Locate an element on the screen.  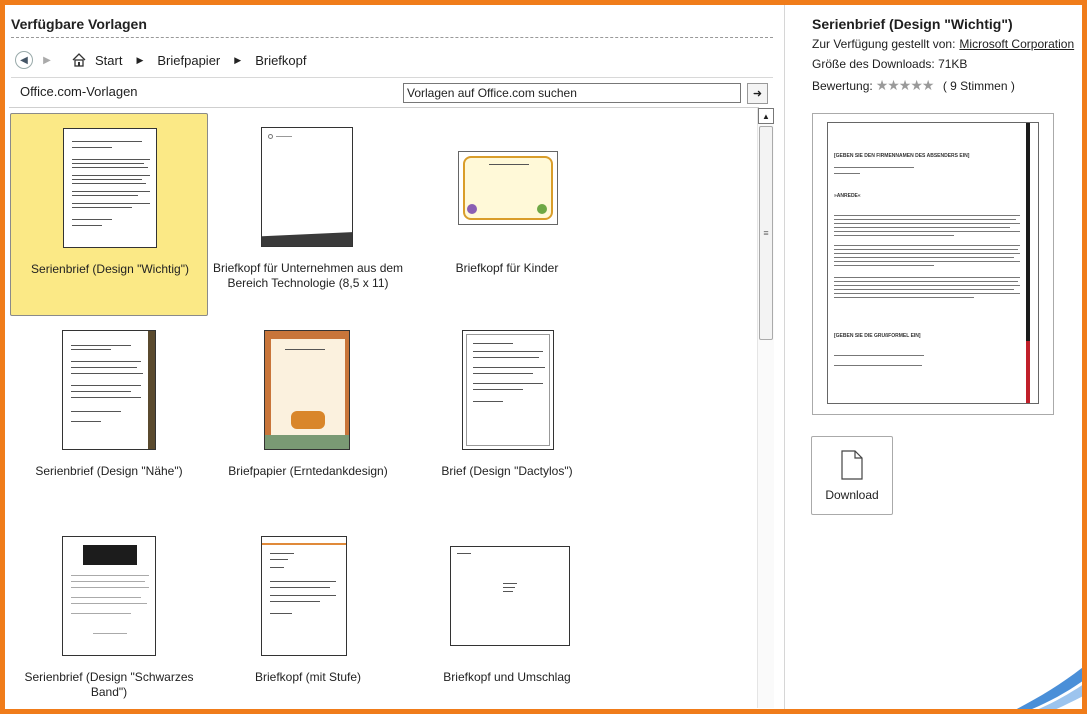
template-tile: Briefkopf und Umschlag is located at coordinates (507, 614).